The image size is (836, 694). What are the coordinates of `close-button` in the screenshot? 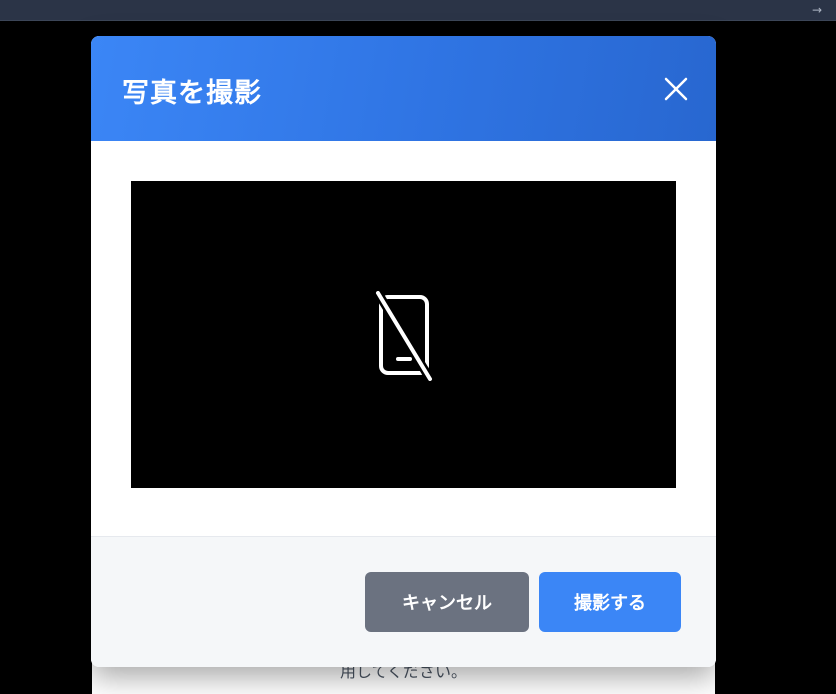 It's located at (676, 89).